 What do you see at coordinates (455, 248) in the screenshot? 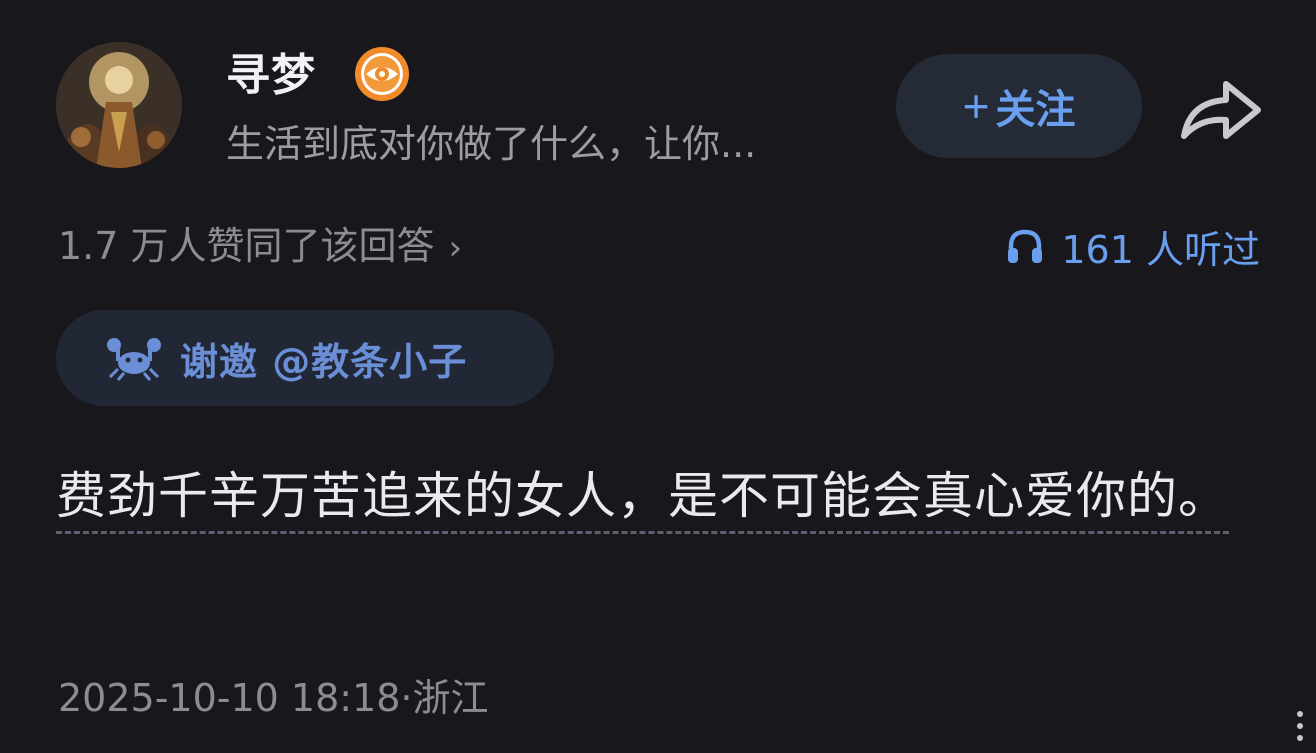
I see `chevron-right-icon: ›` at bounding box center [455, 248].